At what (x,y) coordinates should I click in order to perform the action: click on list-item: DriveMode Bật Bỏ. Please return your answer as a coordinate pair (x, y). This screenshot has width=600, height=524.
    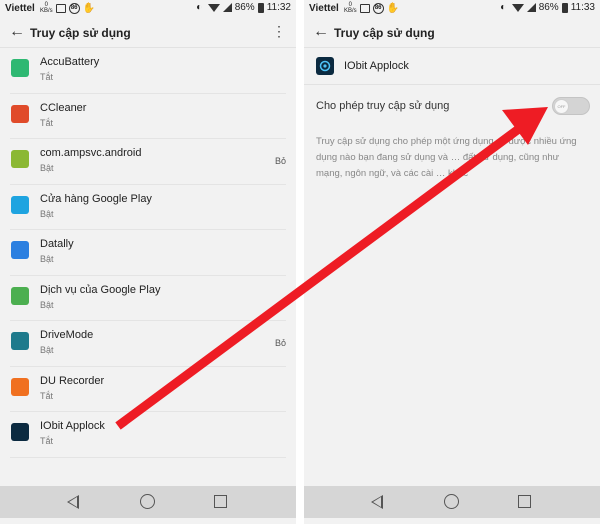
    Looking at the image, I should click on (148, 344).